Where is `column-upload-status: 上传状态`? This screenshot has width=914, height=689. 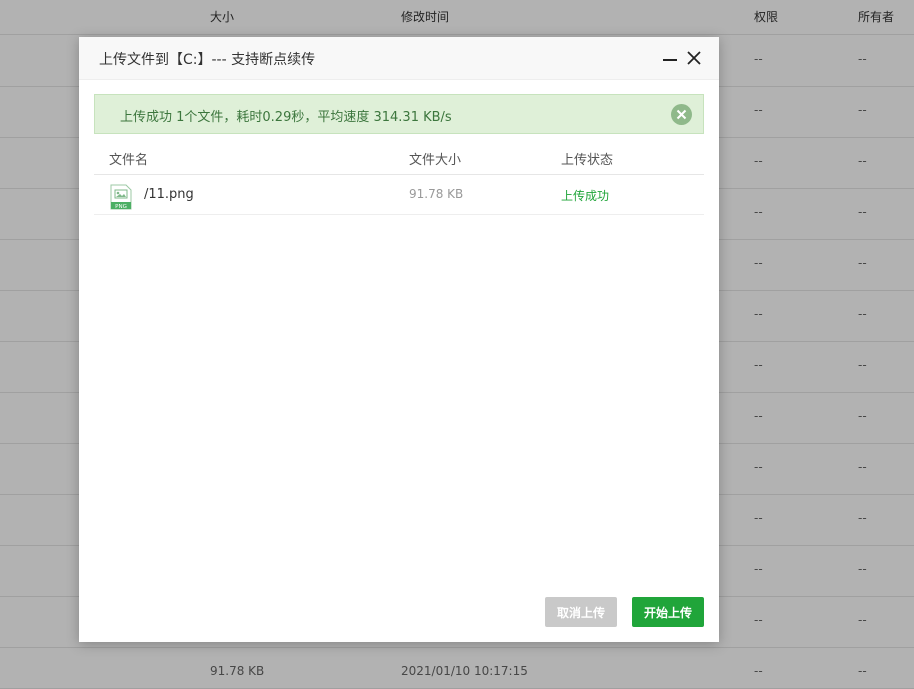 column-upload-status: 上传状态 is located at coordinates (587, 160).